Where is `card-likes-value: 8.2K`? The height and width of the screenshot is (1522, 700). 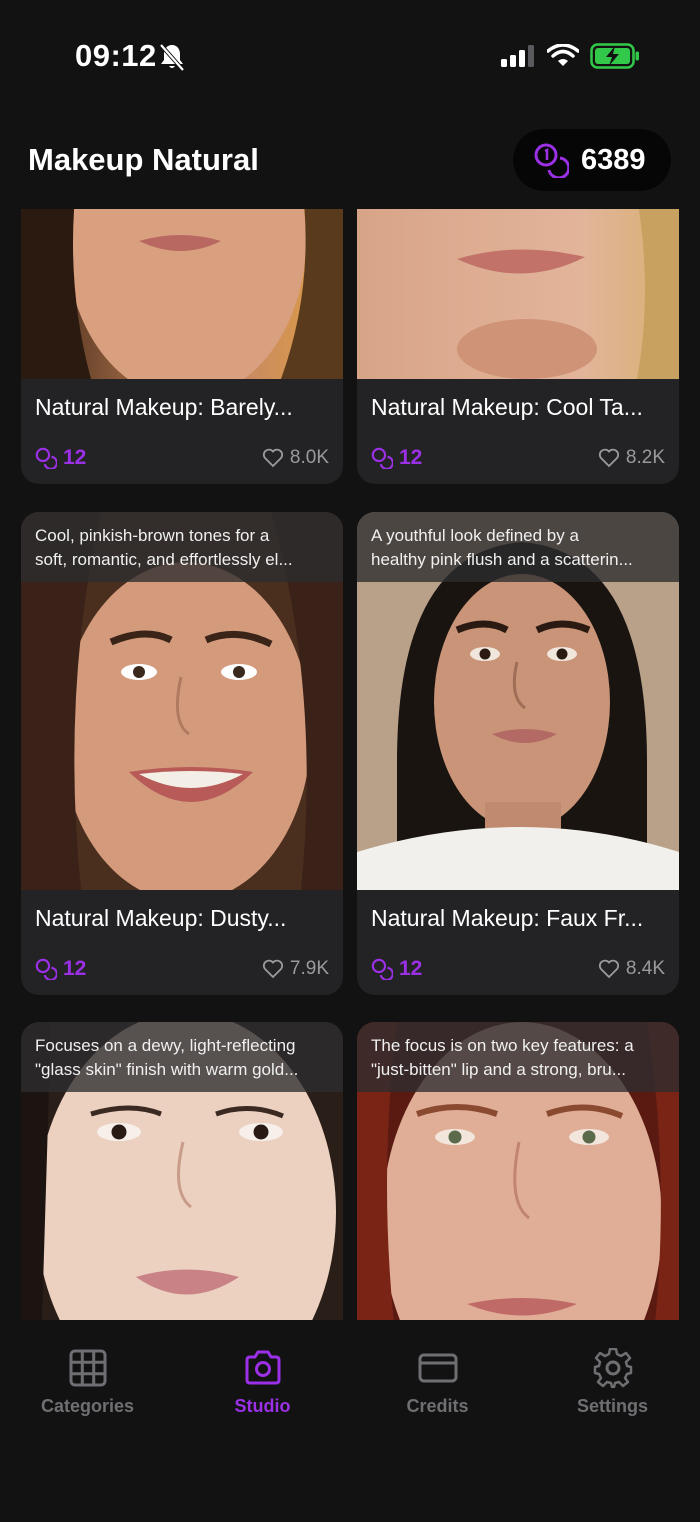
card-likes-value: 8.2K is located at coordinates (645, 457).